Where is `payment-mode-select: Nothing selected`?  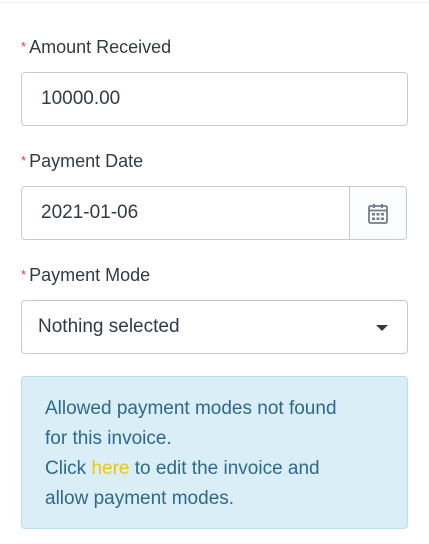 payment-mode-select: Nothing selected is located at coordinates (214, 327).